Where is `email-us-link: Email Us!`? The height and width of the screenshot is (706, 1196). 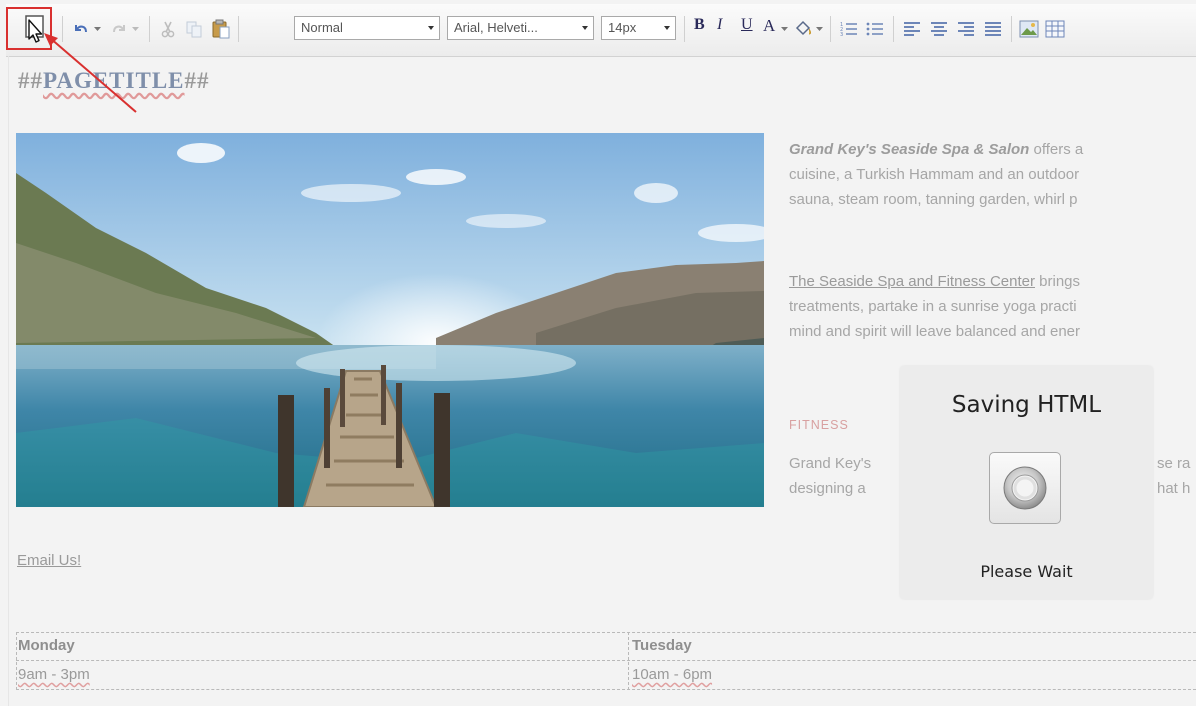 email-us-link: Email Us! is located at coordinates (49, 560).